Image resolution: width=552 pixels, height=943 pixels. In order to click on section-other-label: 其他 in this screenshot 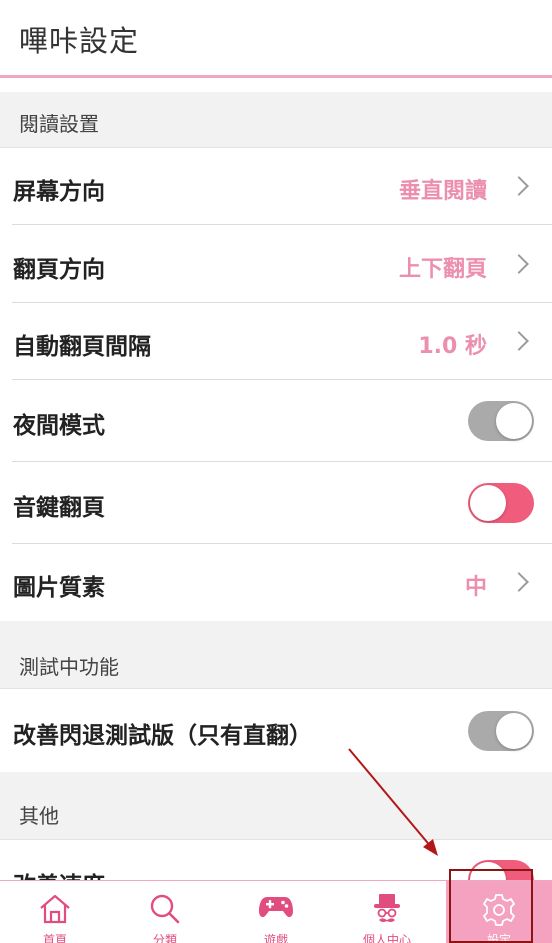, I will do `click(39, 816)`.